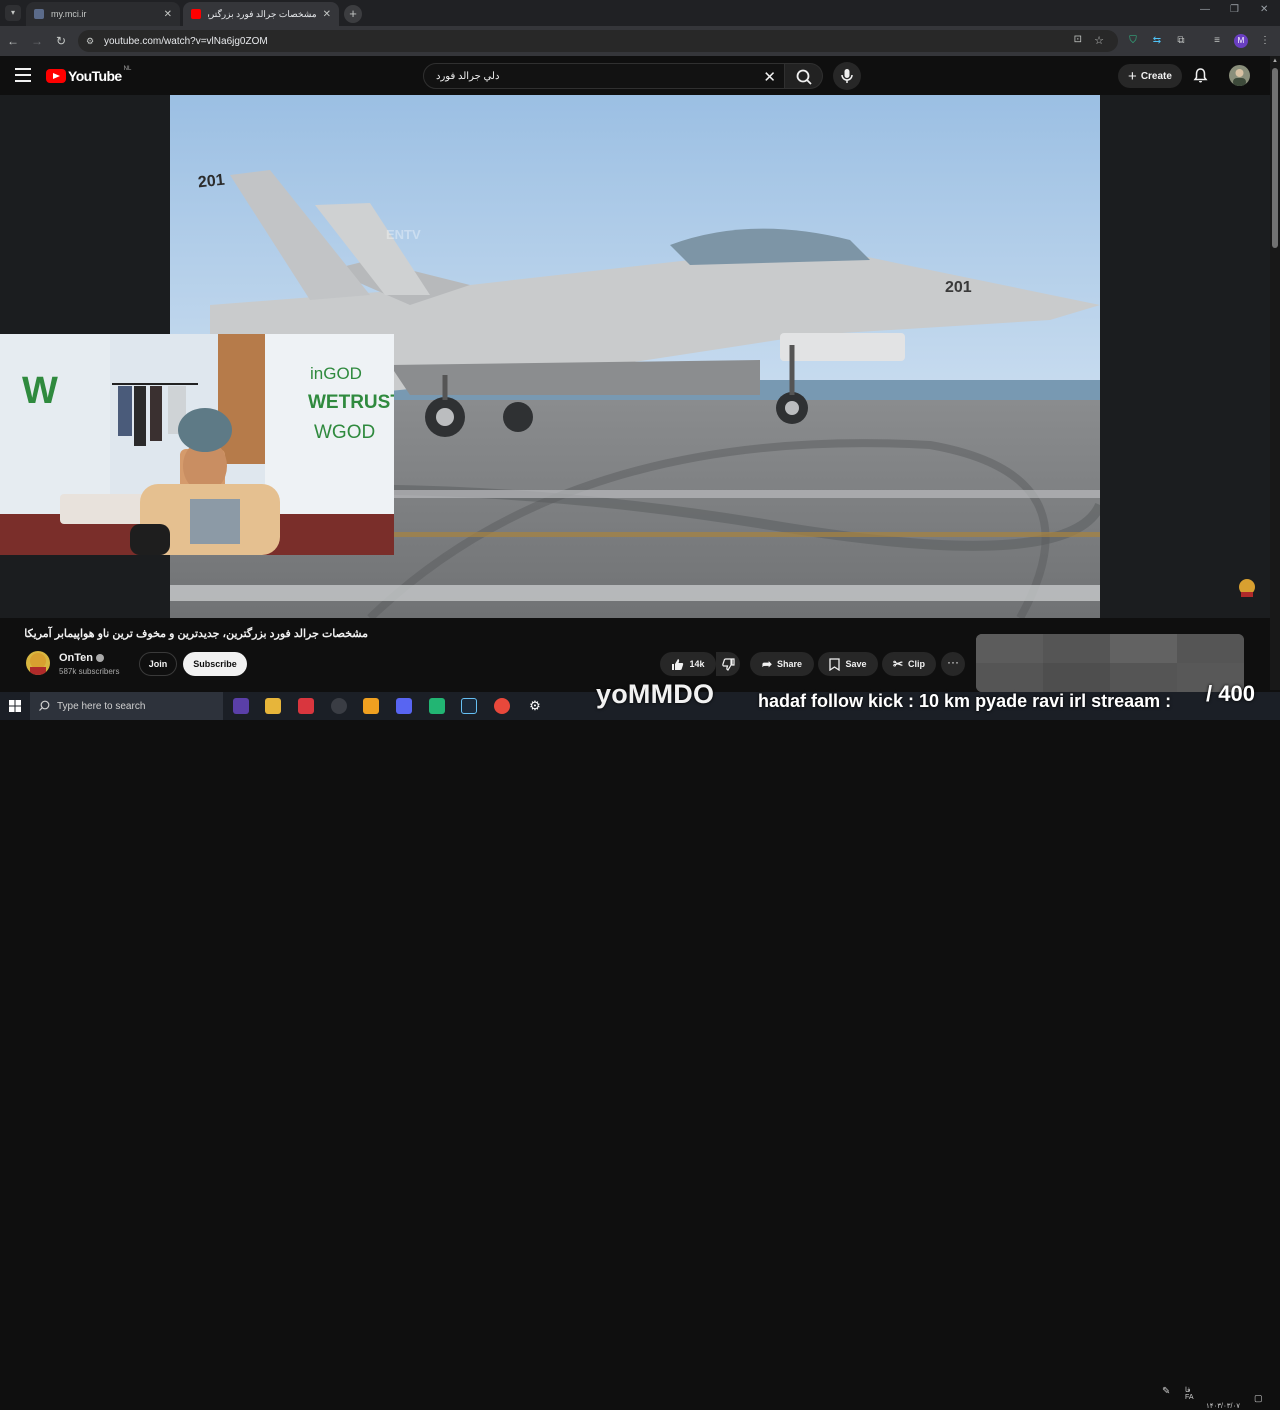 This screenshot has width=1280, height=1410. Describe the element at coordinates (604, 76) in the screenshot. I see `search-input: دلي جرالد فورد ✕` at that location.